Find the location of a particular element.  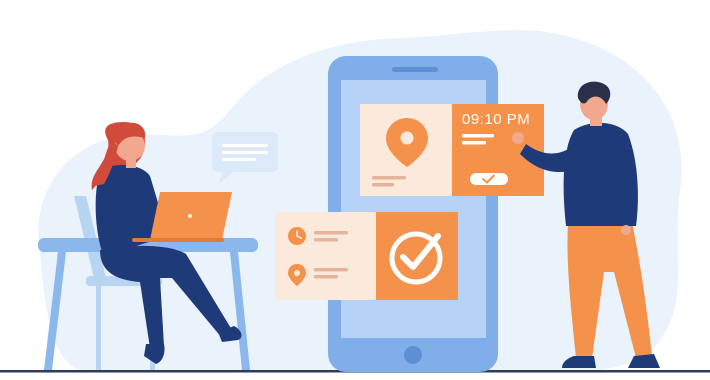

status-card is located at coordinates (366, 256).